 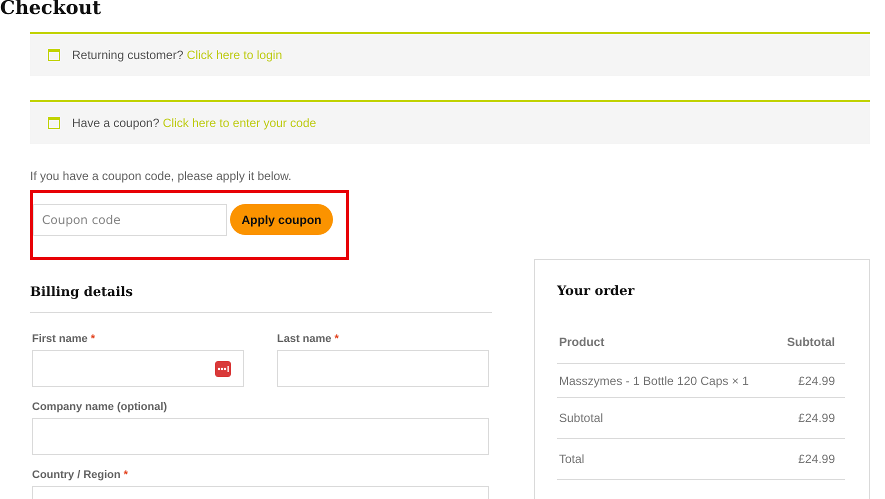 What do you see at coordinates (80, 475) in the screenshot?
I see `field-label: Country / Region *` at bounding box center [80, 475].